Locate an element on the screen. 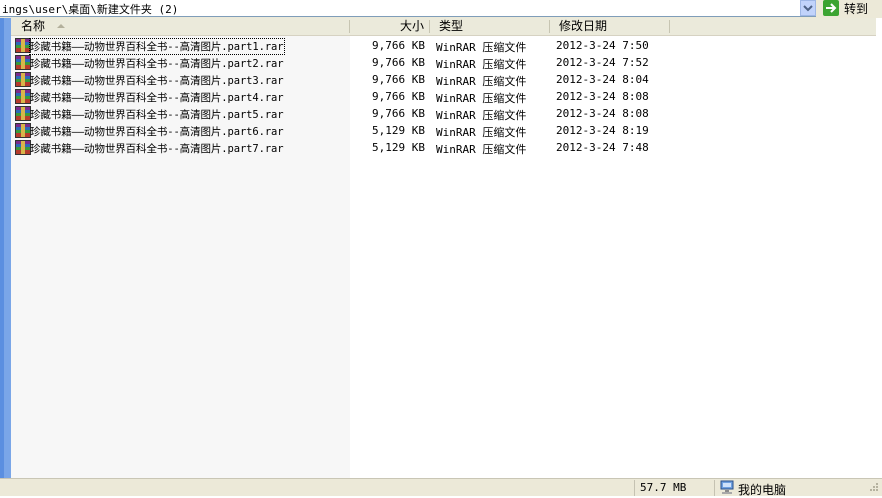 Image resolution: width=882 pixels, height=498 pixels. go-label: 转到 is located at coordinates (856, 9).